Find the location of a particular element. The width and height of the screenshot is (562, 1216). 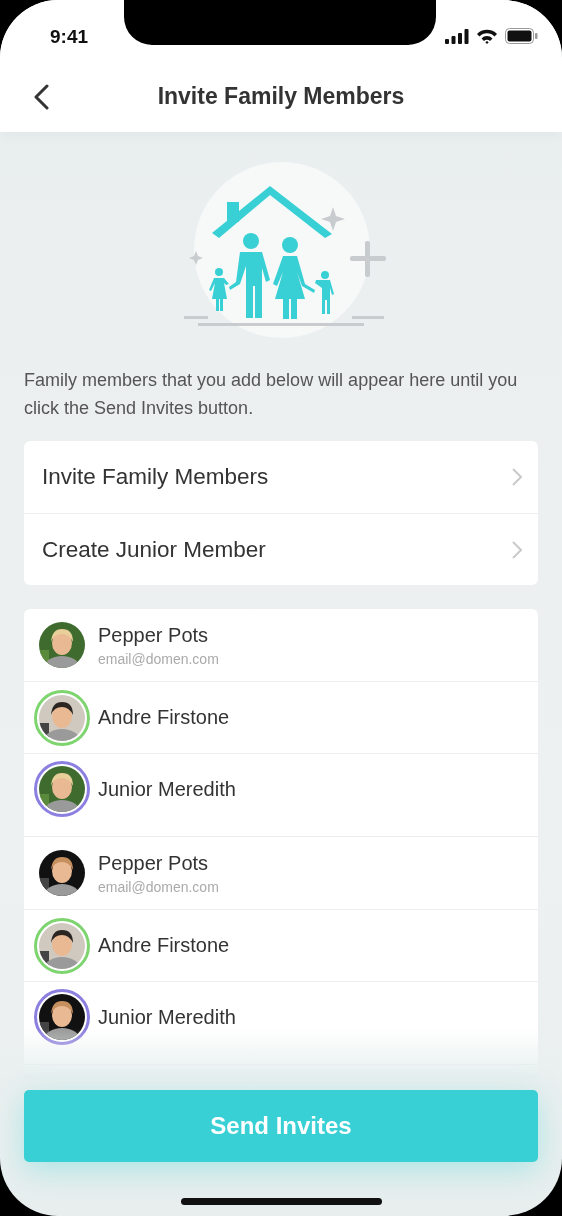

status-time: 9:41 is located at coordinates (69, 37).